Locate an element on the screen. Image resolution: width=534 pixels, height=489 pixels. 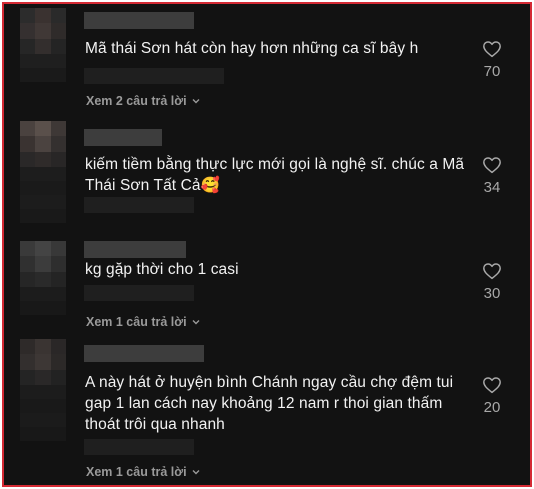
like-button: 20 is located at coordinates (492, 396).